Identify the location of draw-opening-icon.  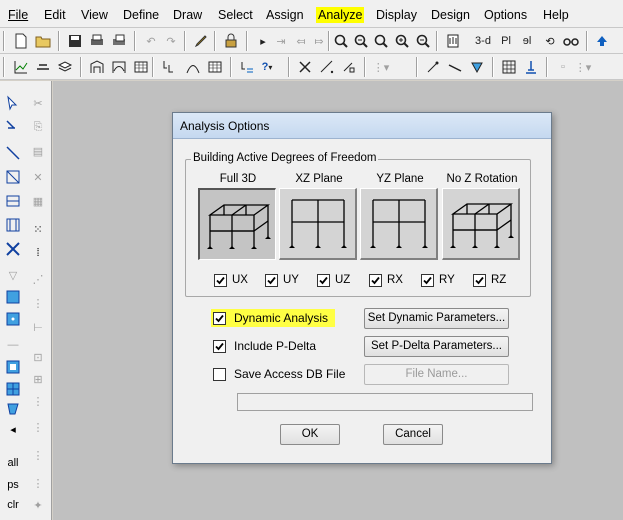
(13, 367).